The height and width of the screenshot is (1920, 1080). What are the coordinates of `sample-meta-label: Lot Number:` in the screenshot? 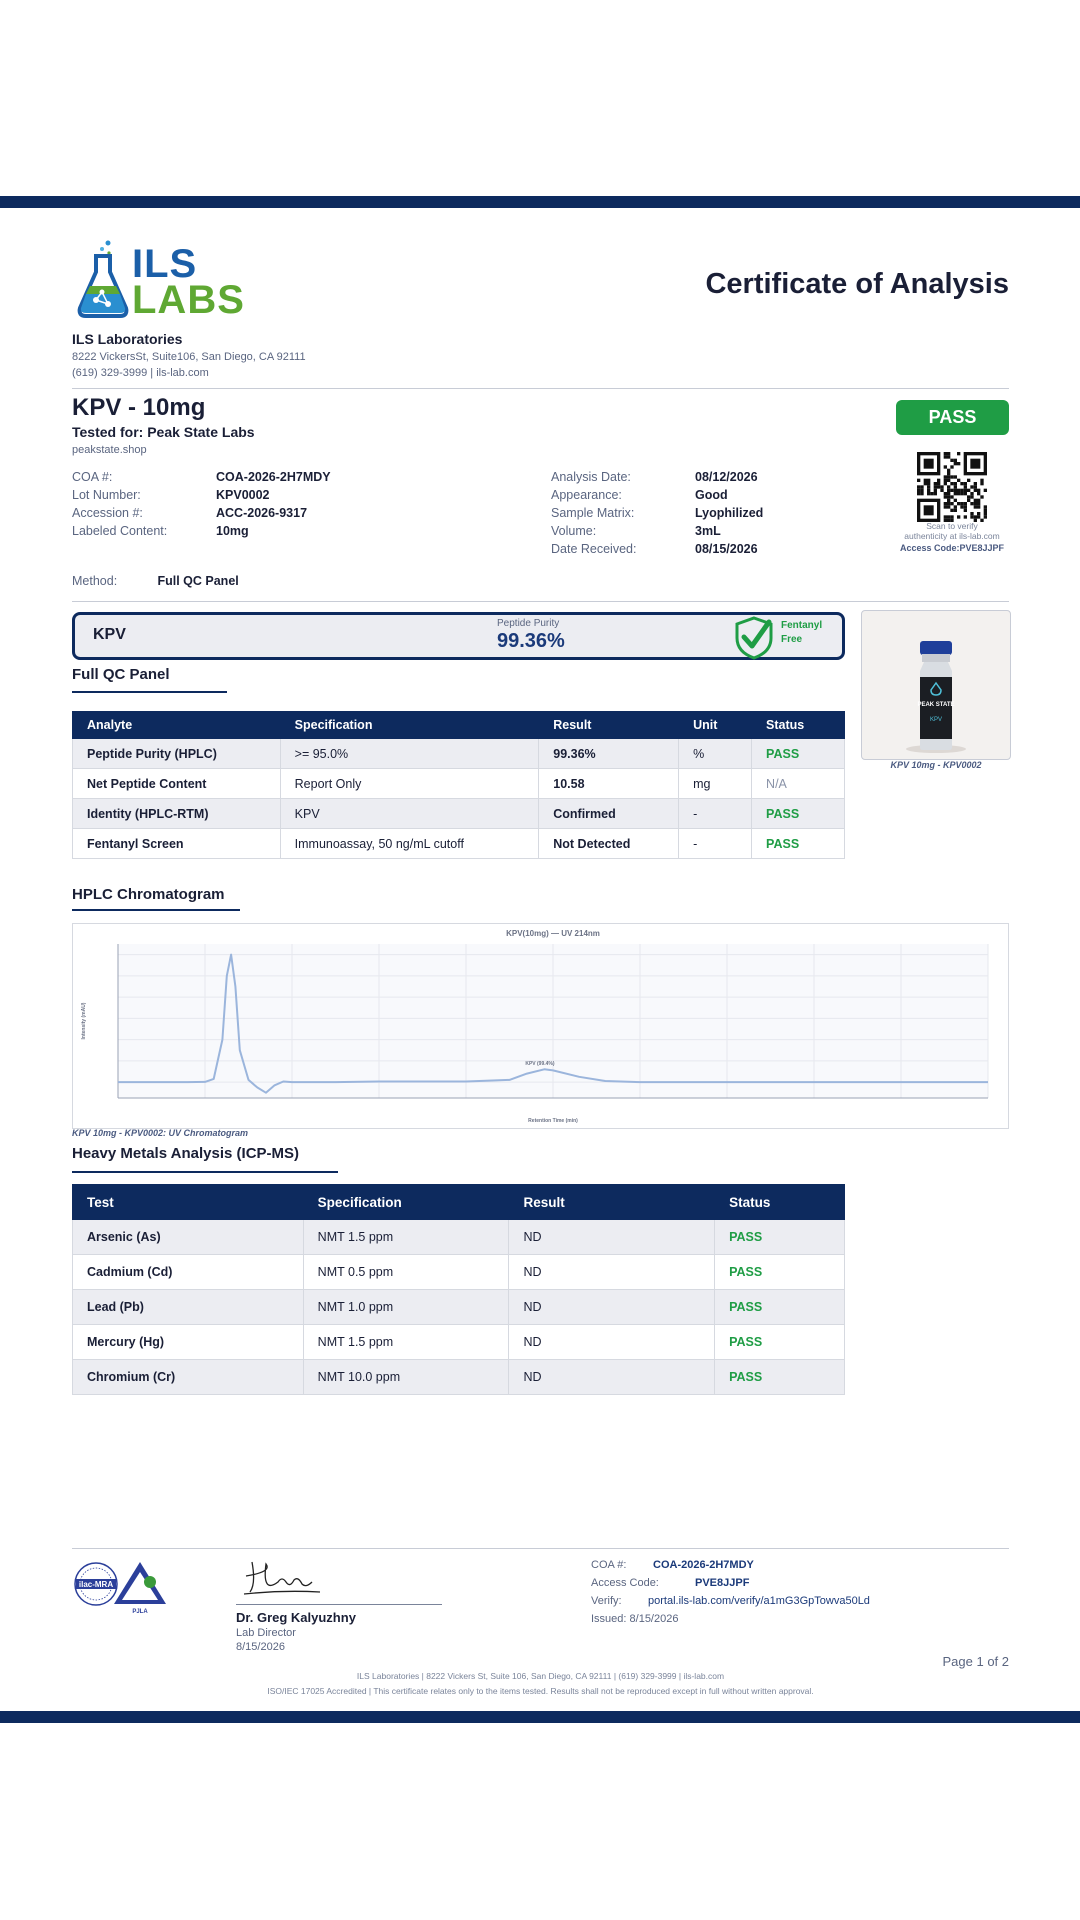 It's located at (106, 495).